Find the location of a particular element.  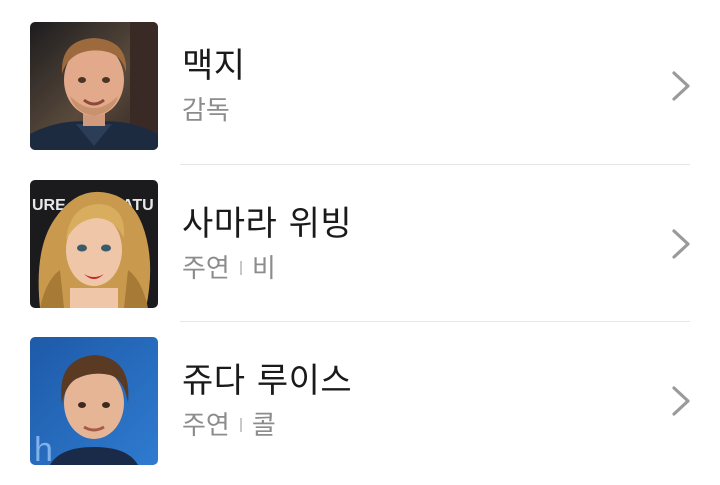

person-photo-icon: h is located at coordinates (94, 401).